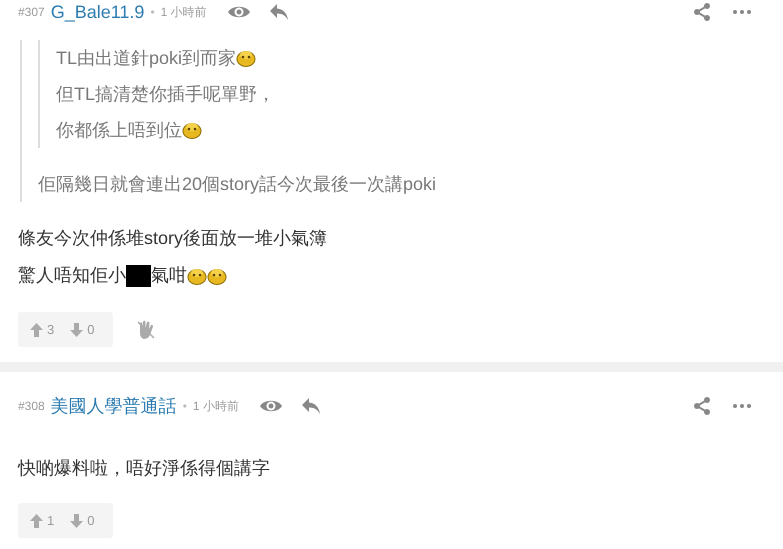 The height and width of the screenshot is (549, 783). What do you see at coordinates (237, 184) in the screenshot?
I see `post-text: 佢隔幾日就會連出20個story話今次最後一次講poki` at bounding box center [237, 184].